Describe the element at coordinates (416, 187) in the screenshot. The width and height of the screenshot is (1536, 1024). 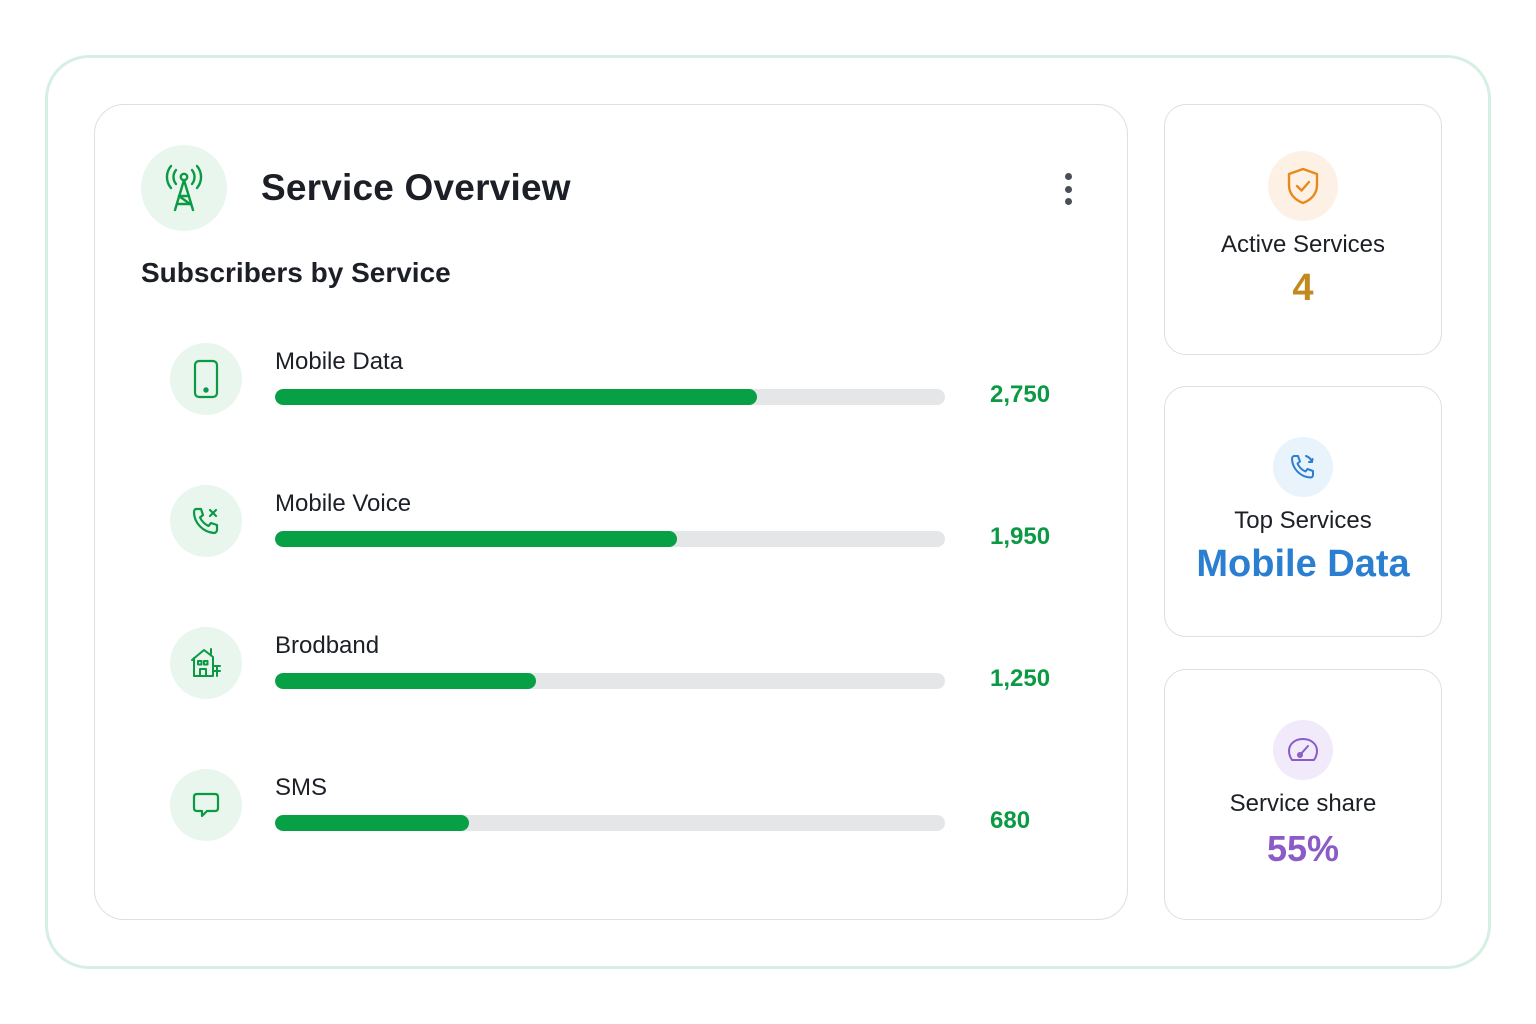
I see `page-title: Service Overview` at that location.